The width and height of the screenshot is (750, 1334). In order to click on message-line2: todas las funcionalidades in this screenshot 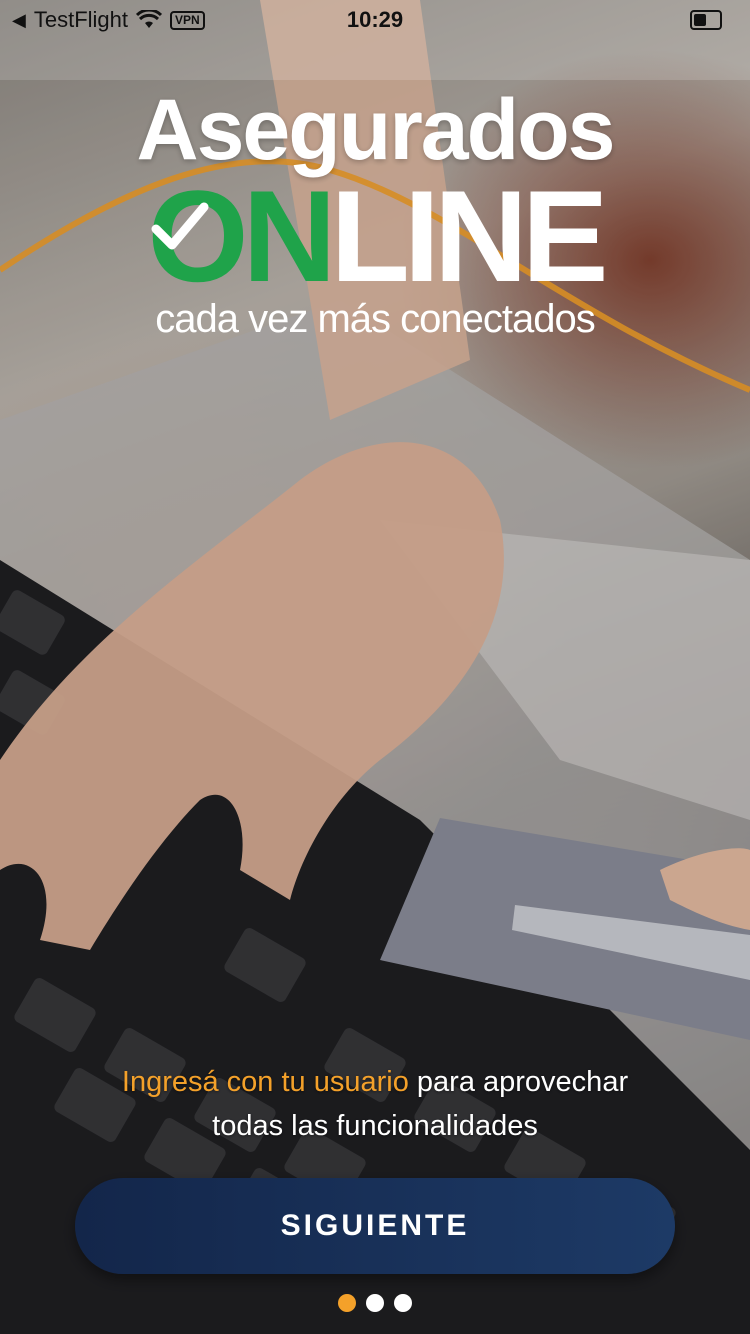, I will do `click(375, 1126)`.